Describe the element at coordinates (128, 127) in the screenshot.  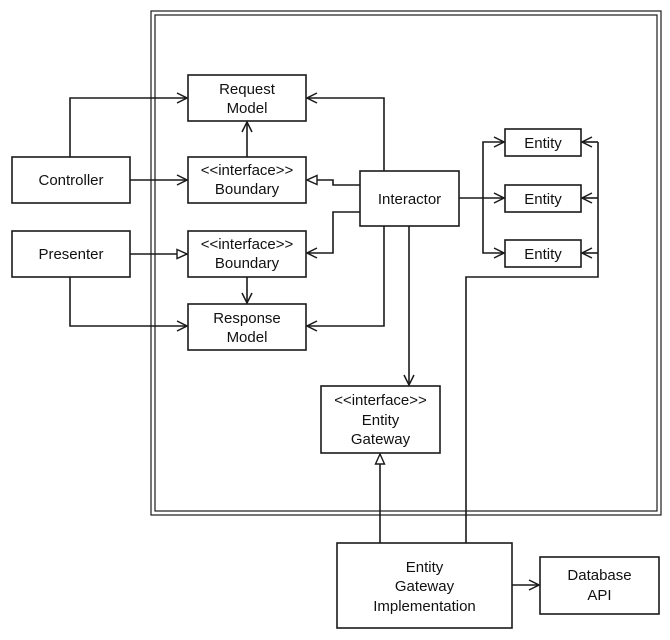
I see `edge-controller-request-model` at that location.